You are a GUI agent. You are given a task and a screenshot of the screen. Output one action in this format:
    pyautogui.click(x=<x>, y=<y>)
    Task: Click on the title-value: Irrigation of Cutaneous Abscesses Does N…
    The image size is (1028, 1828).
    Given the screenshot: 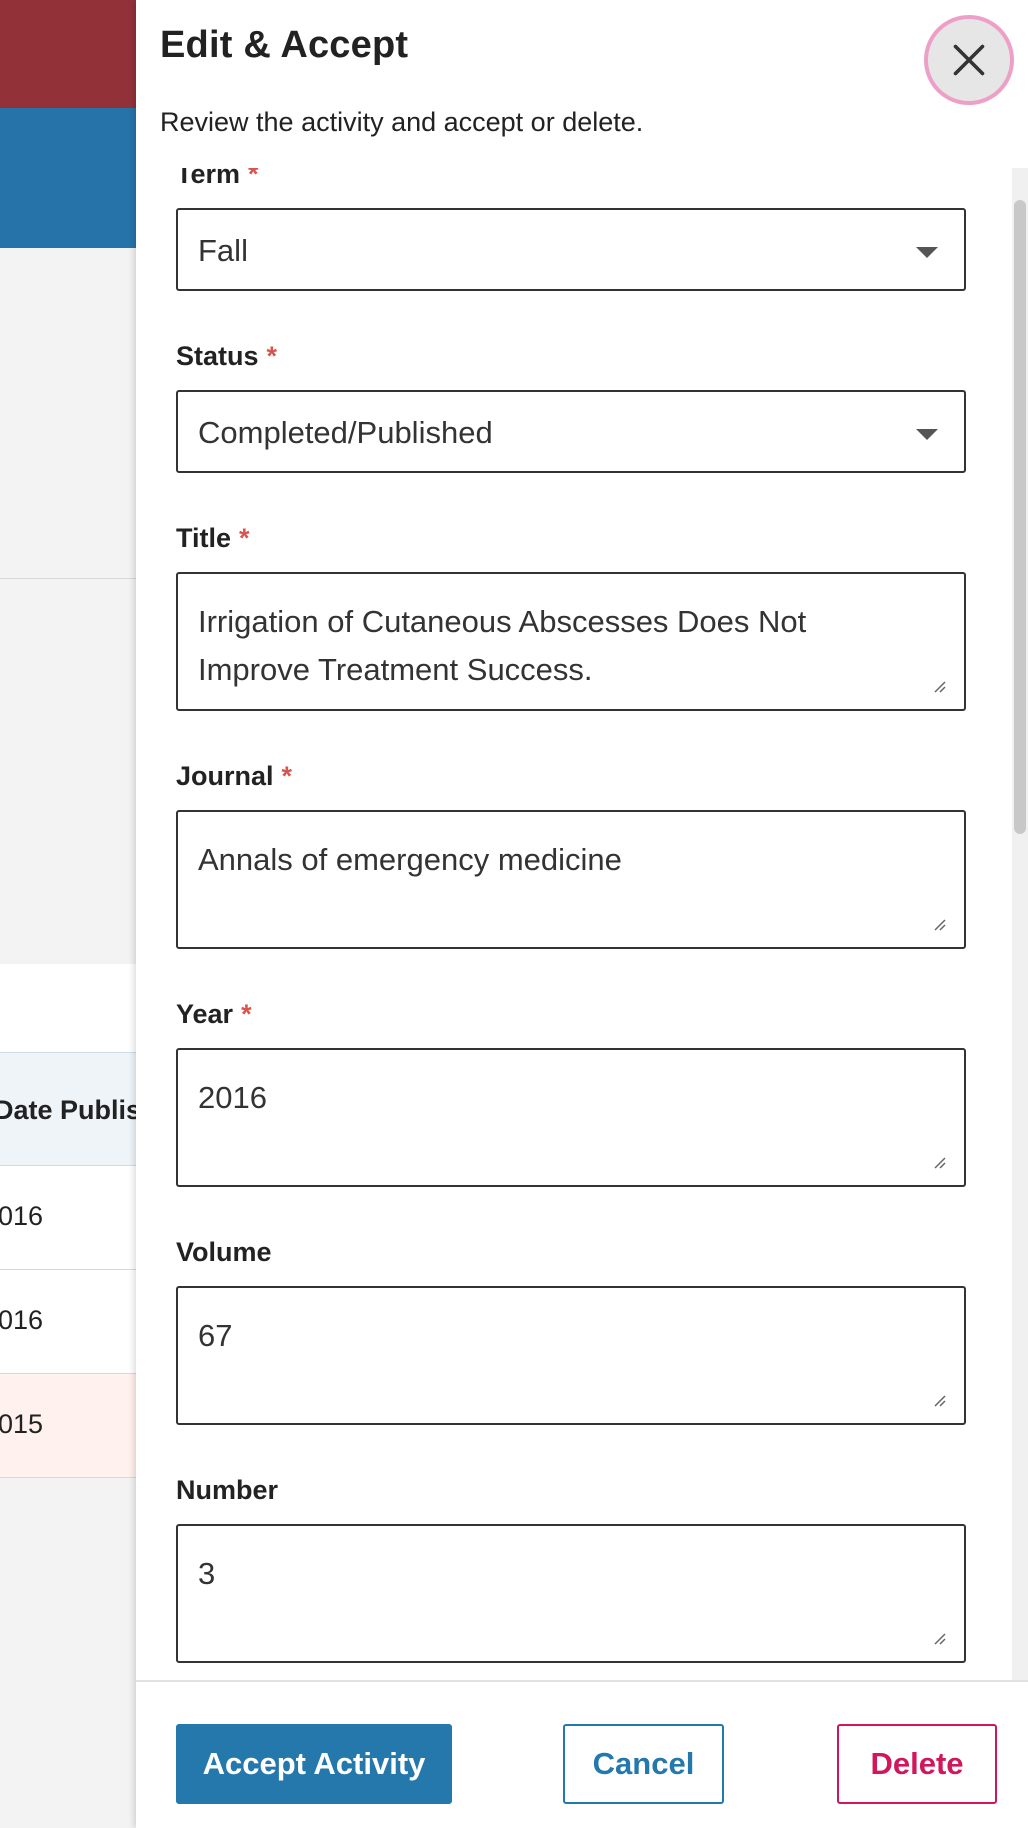 What is the action you would take?
    pyautogui.click(x=502, y=645)
    